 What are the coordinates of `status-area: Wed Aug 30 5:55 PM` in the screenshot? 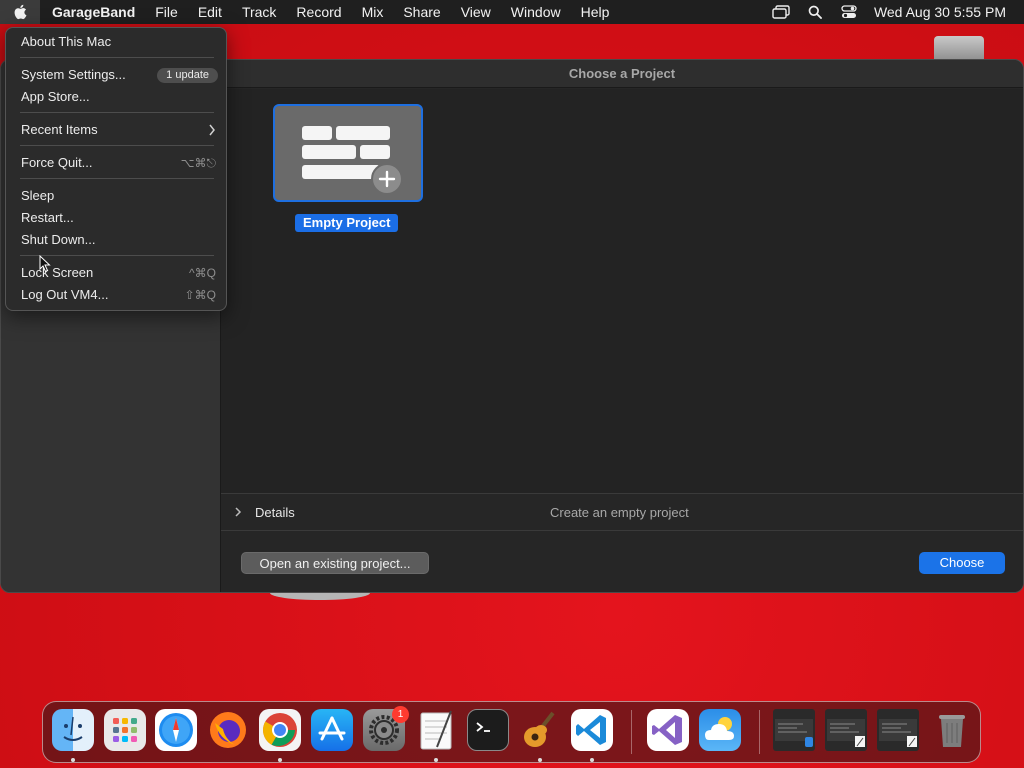 It's located at (894, 12).